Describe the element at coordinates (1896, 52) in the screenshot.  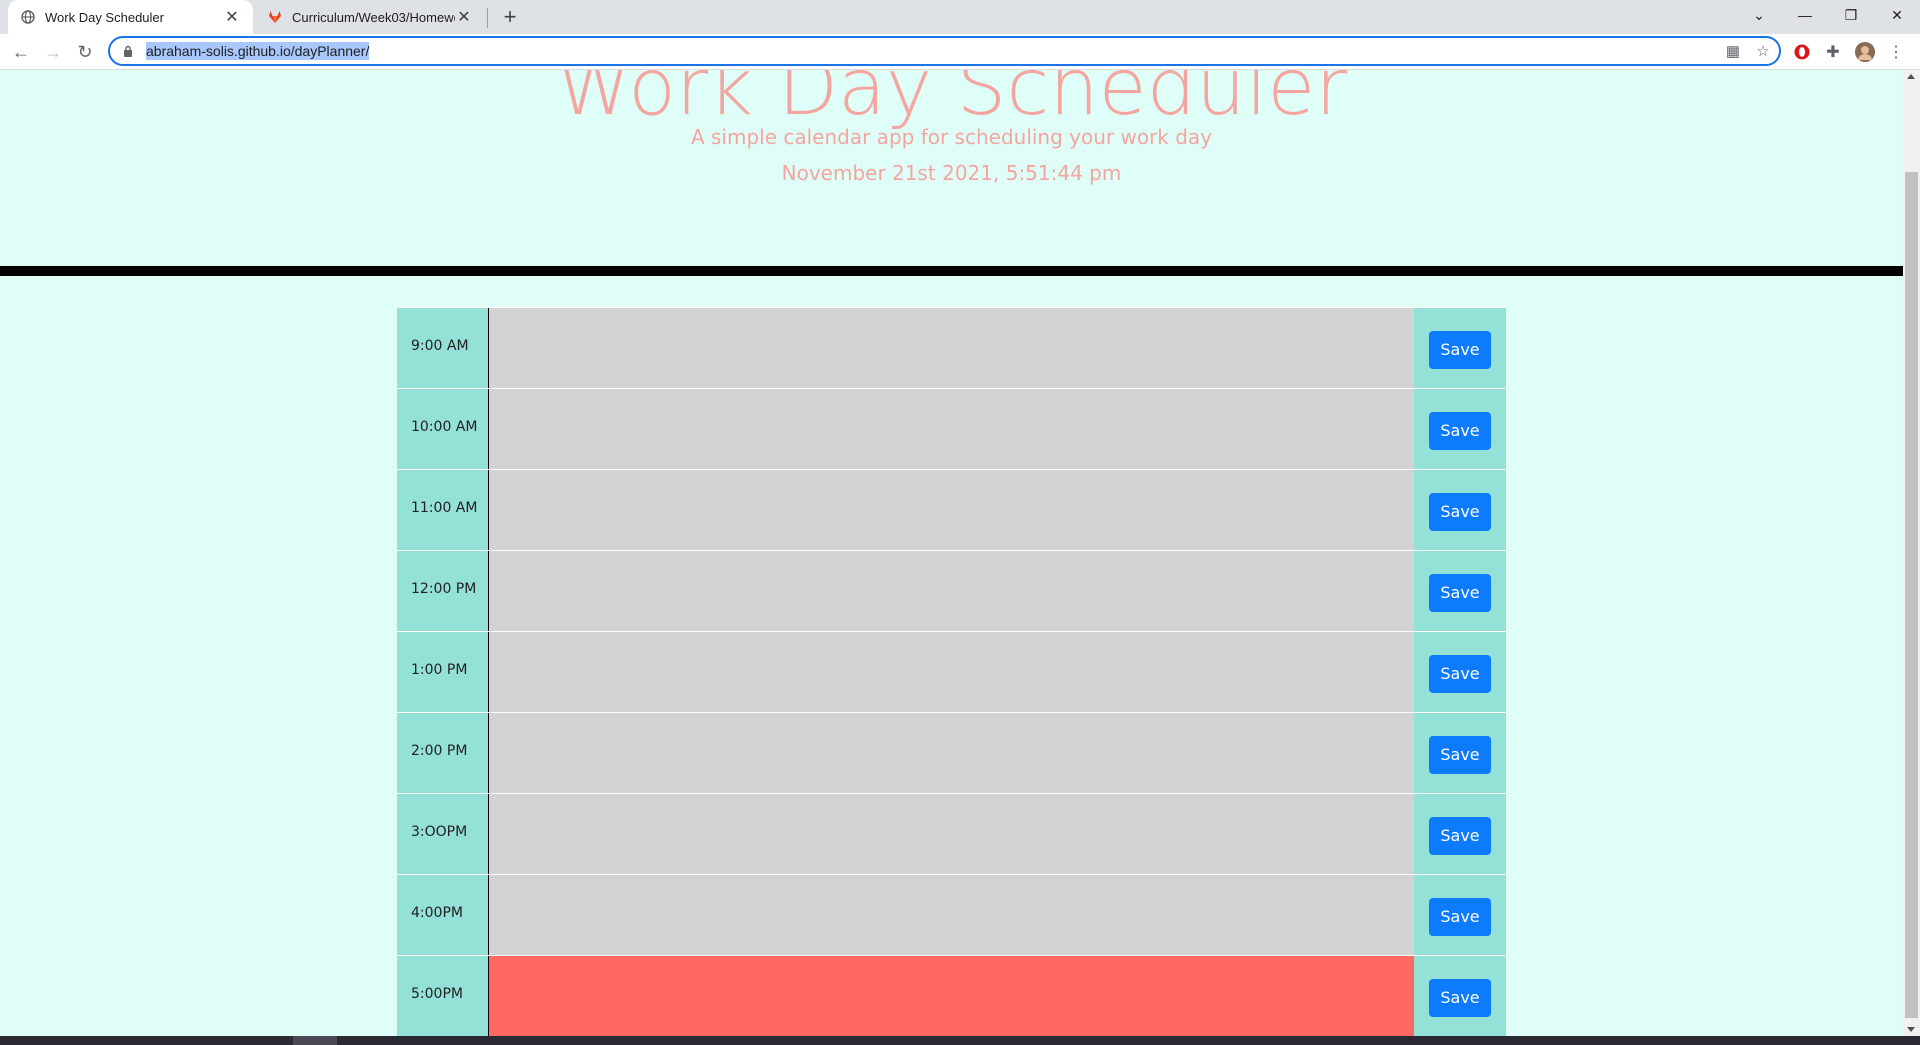
I see `browser-menu-icon: ⋮` at that location.